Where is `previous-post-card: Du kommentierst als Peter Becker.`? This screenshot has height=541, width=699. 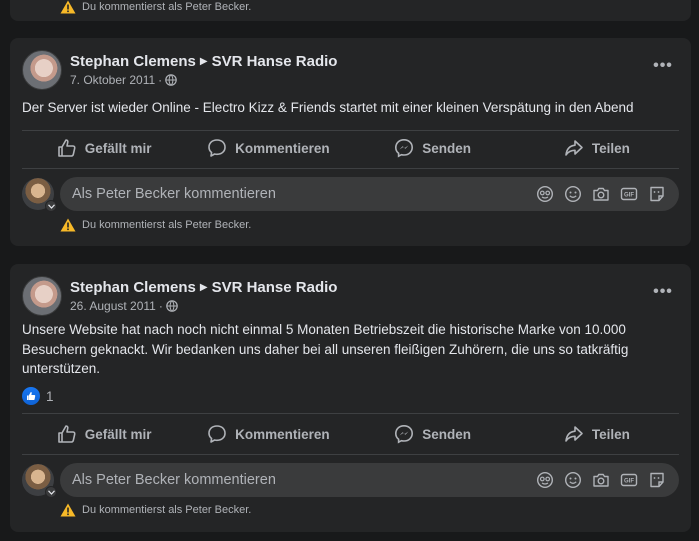
previous-post-card: Du kommentierst als Peter Becker. is located at coordinates (350, 10).